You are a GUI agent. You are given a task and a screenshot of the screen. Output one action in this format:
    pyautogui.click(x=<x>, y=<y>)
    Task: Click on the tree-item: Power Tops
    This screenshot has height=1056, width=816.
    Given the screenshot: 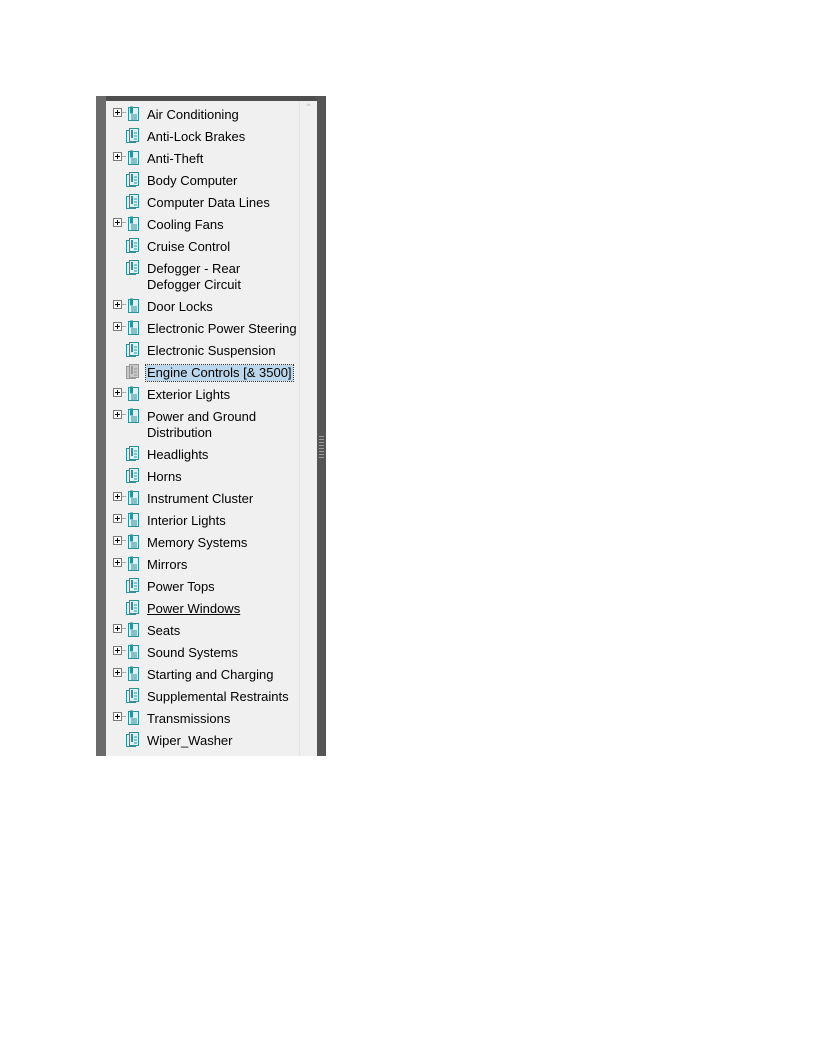 What is the action you would take?
    pyautogui.click(x=202, y=587)
    